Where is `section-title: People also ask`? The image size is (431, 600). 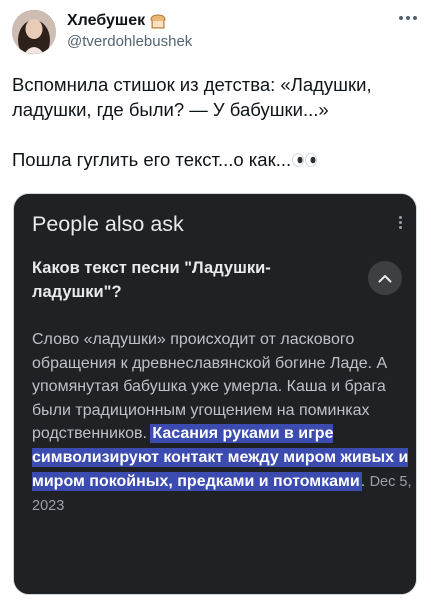
section-title: People also ask is located at coordinates (108, 224).